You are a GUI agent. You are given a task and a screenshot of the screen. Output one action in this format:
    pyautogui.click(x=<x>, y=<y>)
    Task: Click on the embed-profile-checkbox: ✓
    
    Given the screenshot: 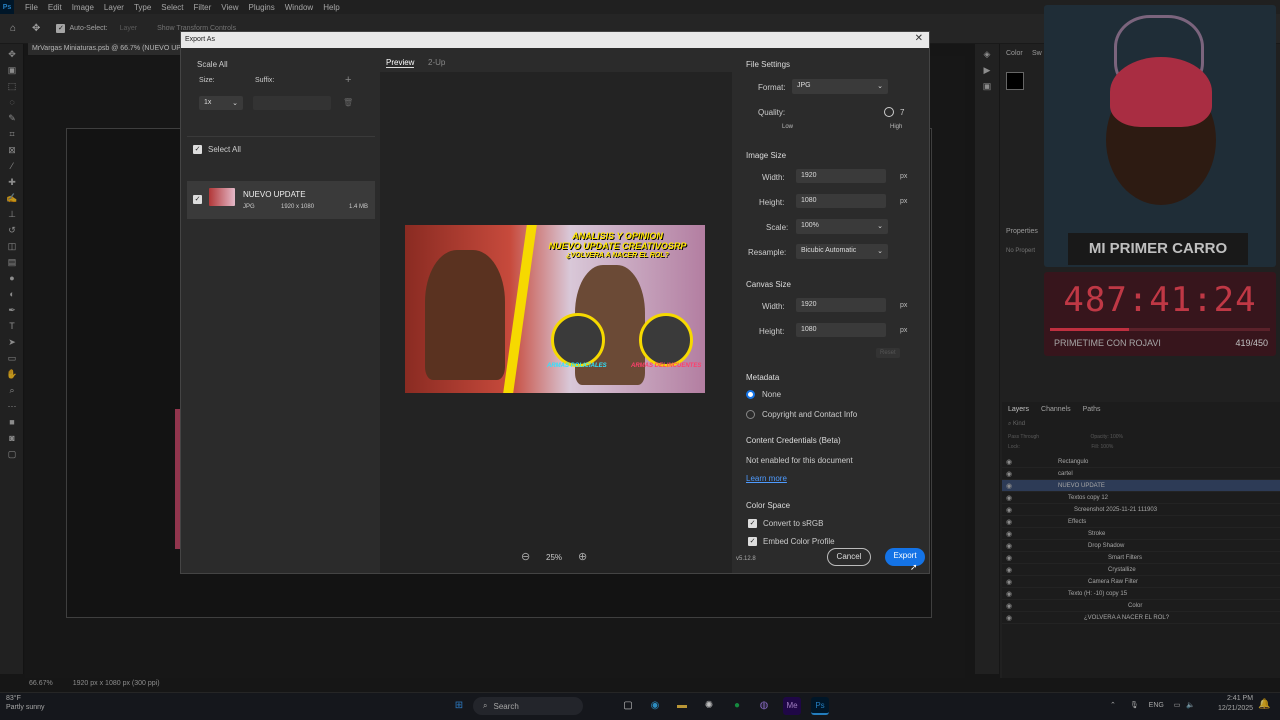 What is the action you would take?
    pyautogui.click(x=752, y=541)
    